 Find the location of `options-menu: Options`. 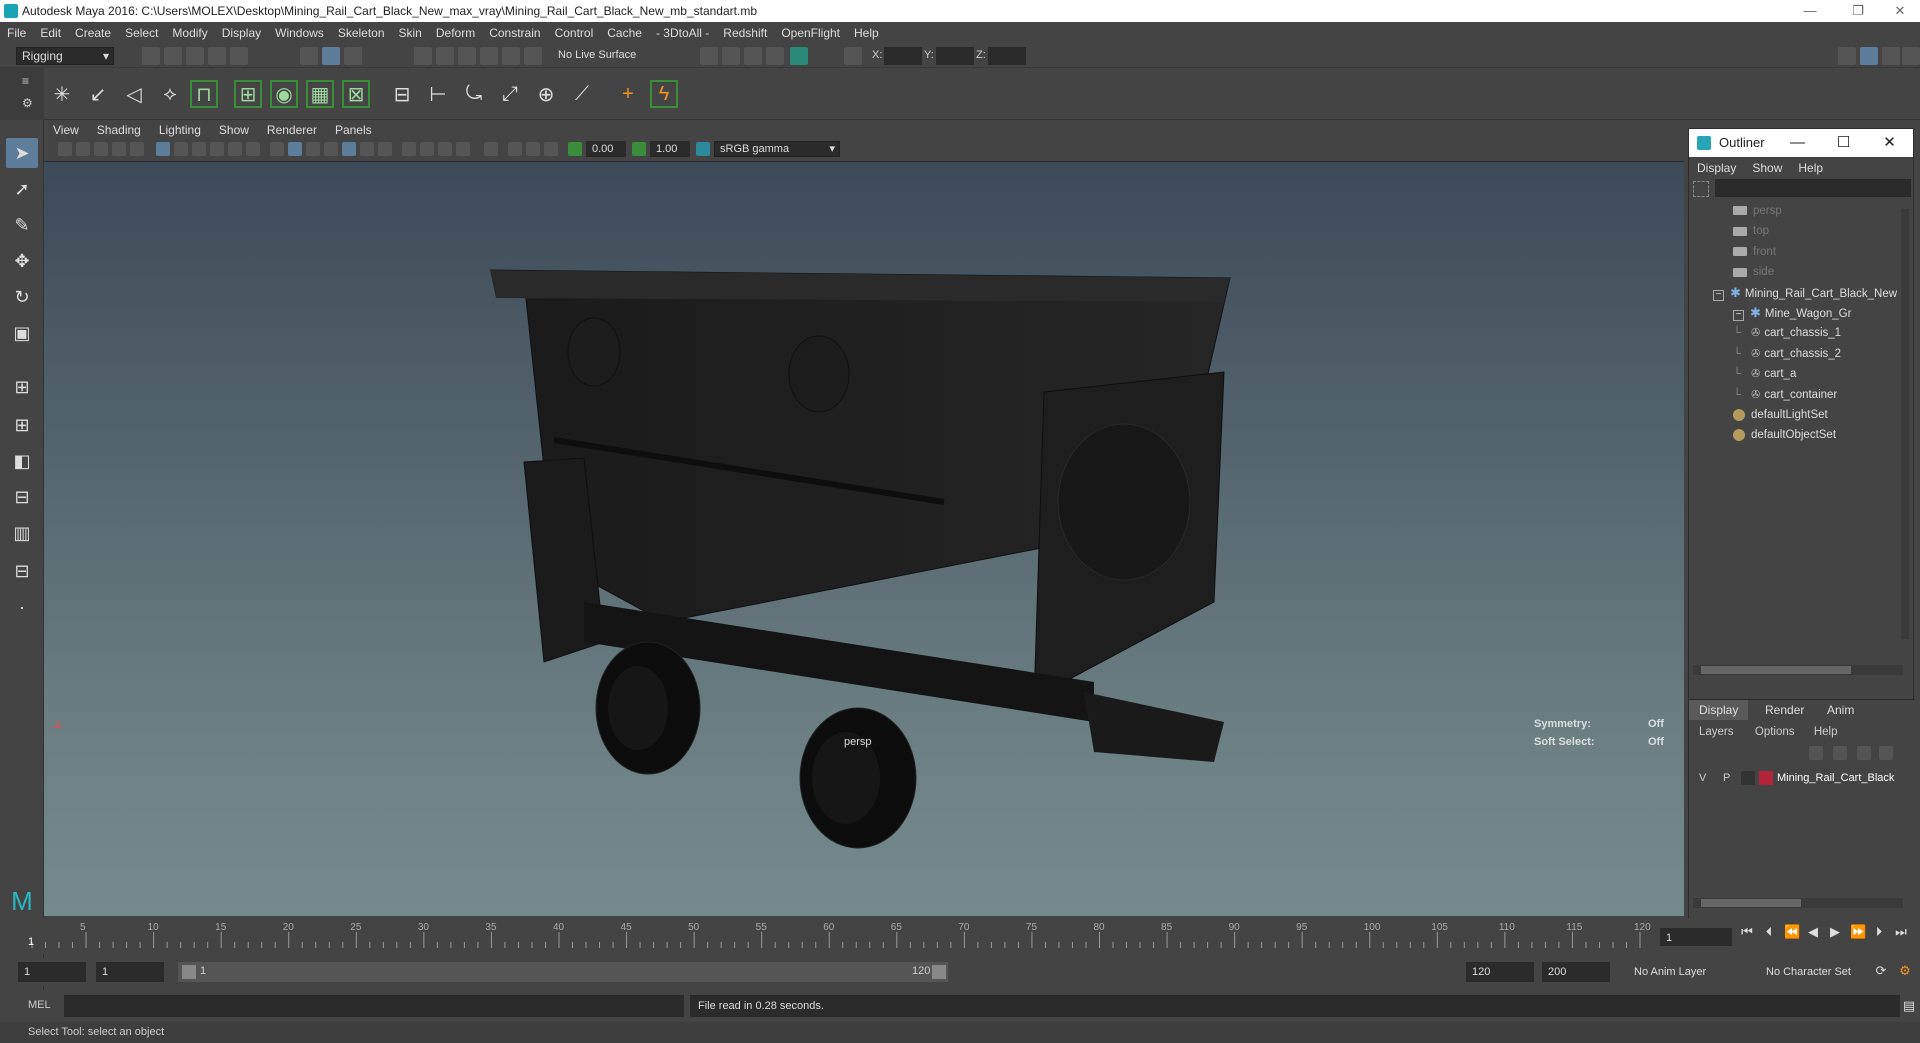

options-menu: Options is located at coordinates (1775, 732).